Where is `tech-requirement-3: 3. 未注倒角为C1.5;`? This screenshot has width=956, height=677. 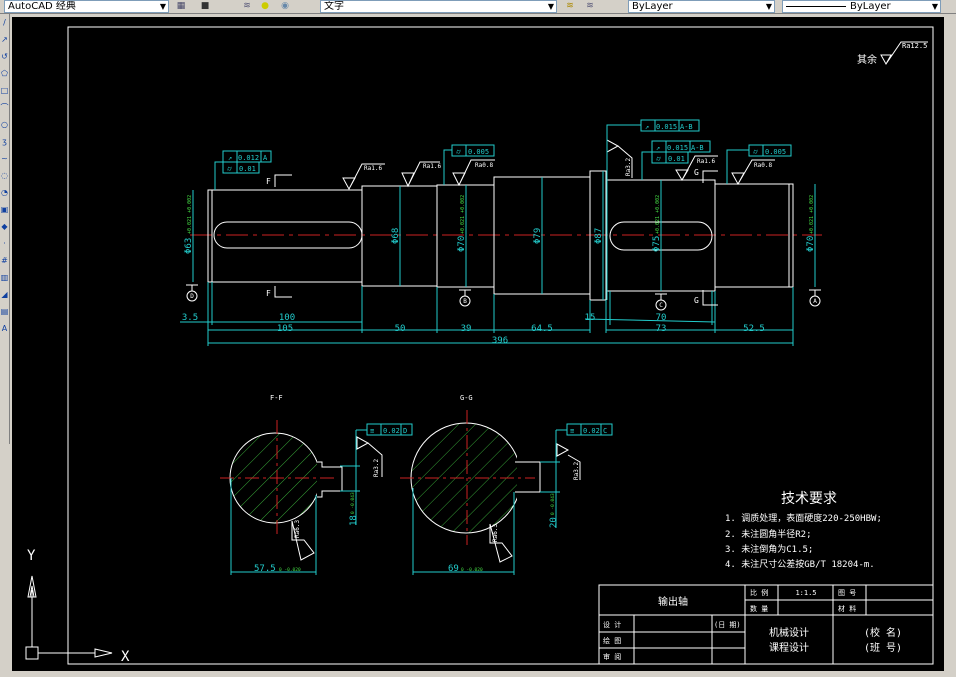 tech-requirement-3: 3. 未注倒角为C1.5; is located at coordinates (769, 549).